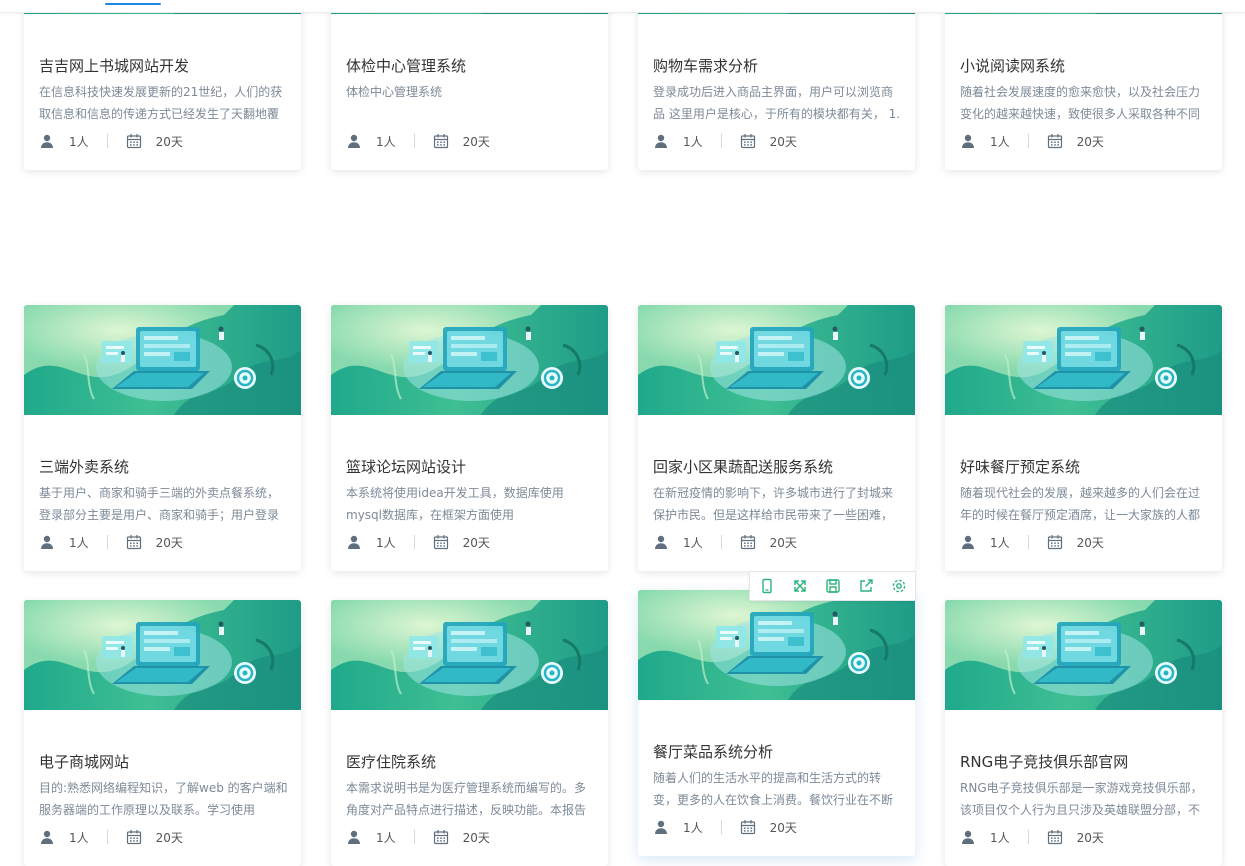  I want to click on settings-icon, so click(899, 586).